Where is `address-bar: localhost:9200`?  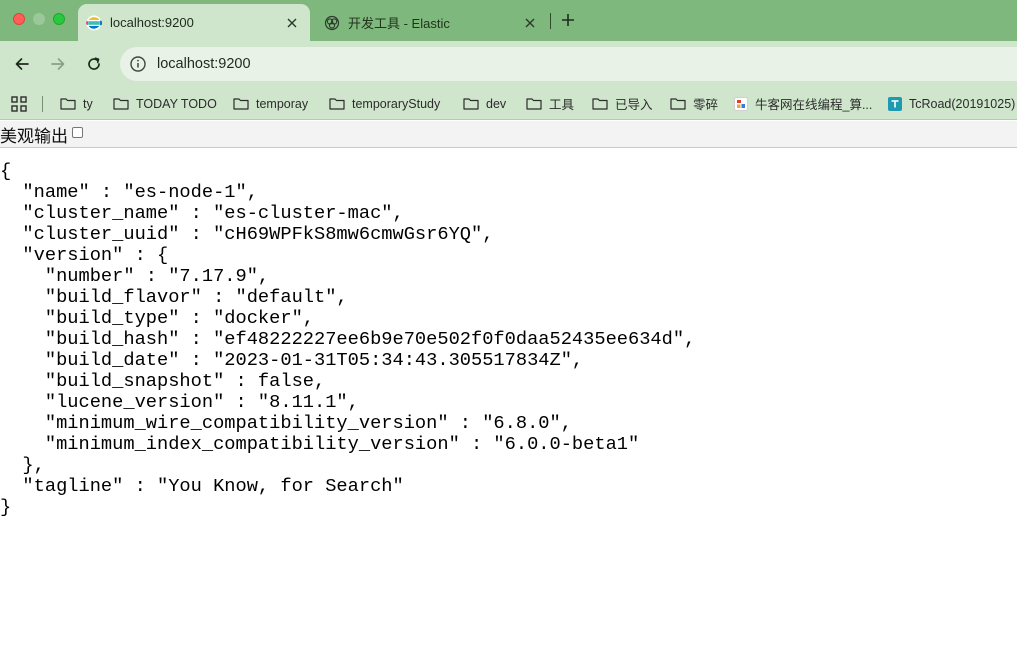 address-bar: localhost:9200 is located at coordinates (568, 64).